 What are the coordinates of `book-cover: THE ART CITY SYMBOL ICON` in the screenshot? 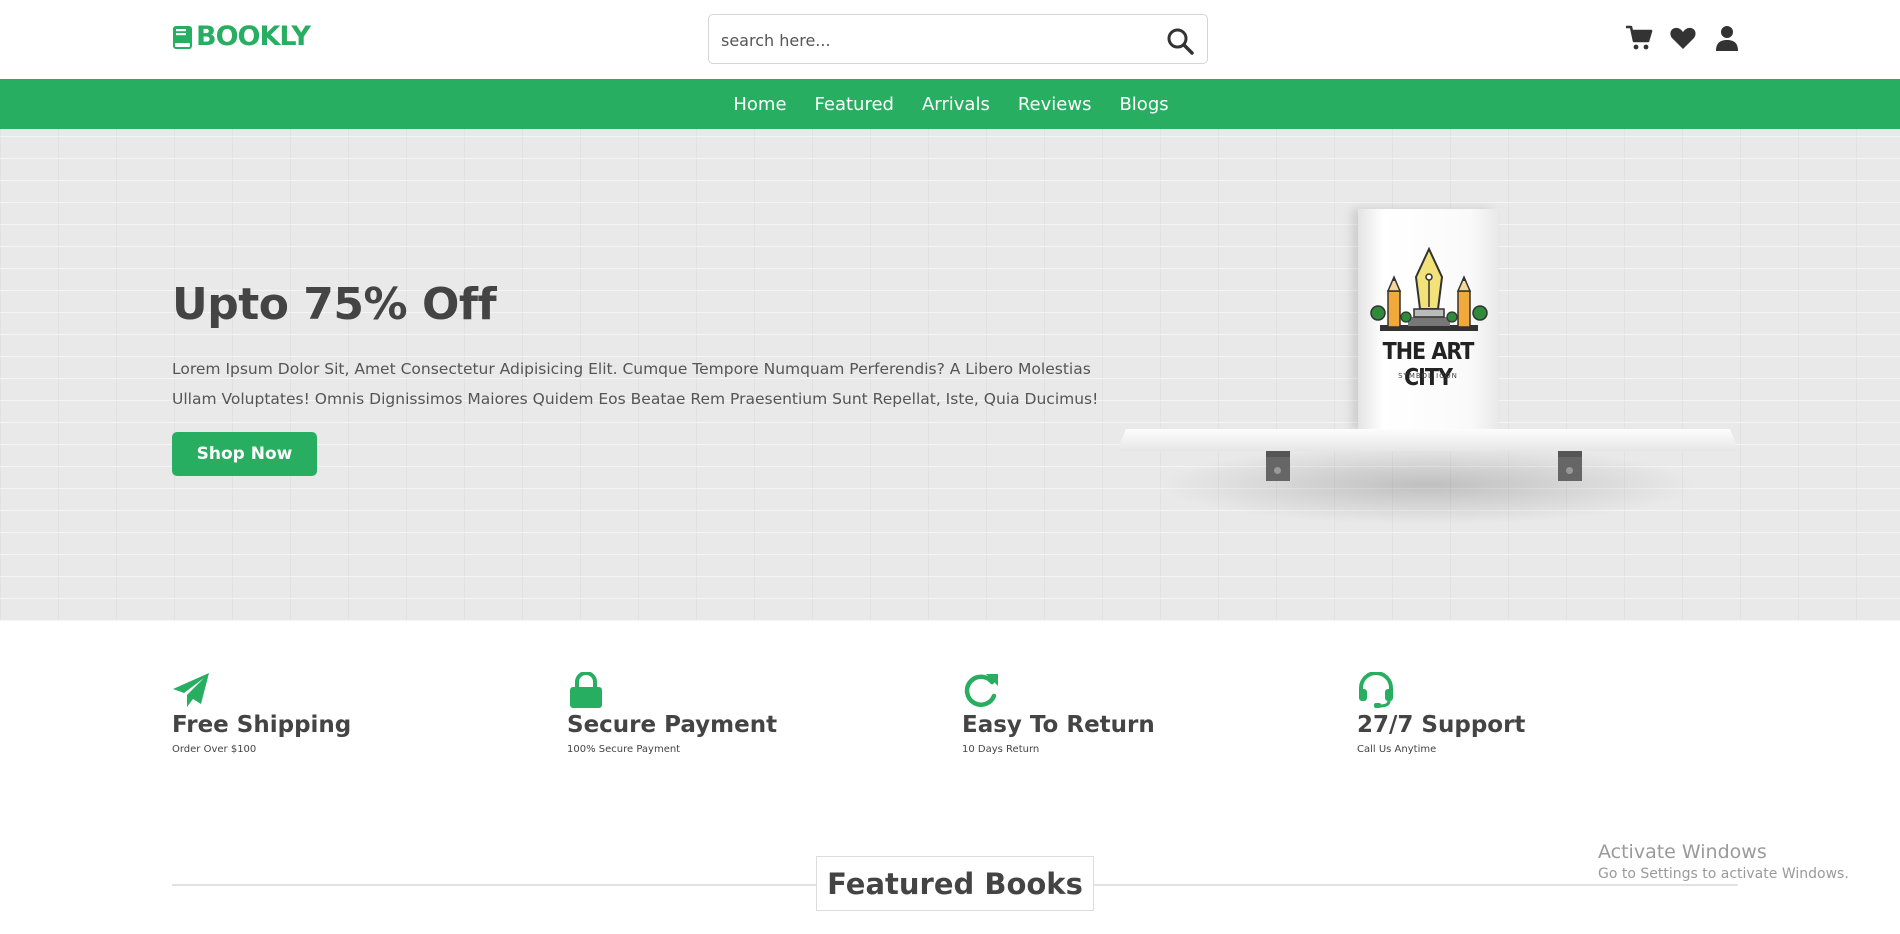 It's located at (1428, 320).